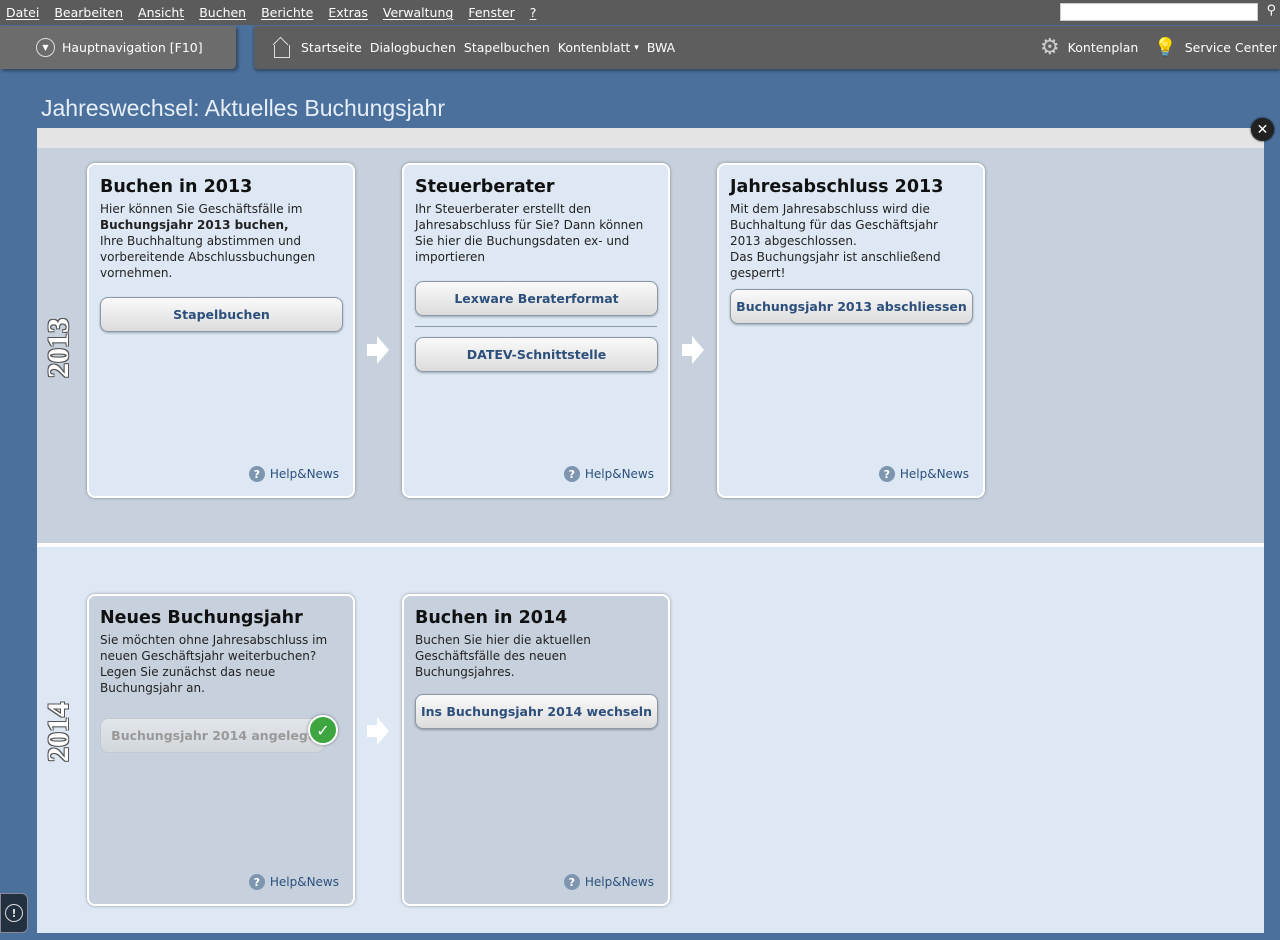 The height and width of the screenshot is (940, 1280). I want to click on menu-berichte: Berichte, so click(287, 12).